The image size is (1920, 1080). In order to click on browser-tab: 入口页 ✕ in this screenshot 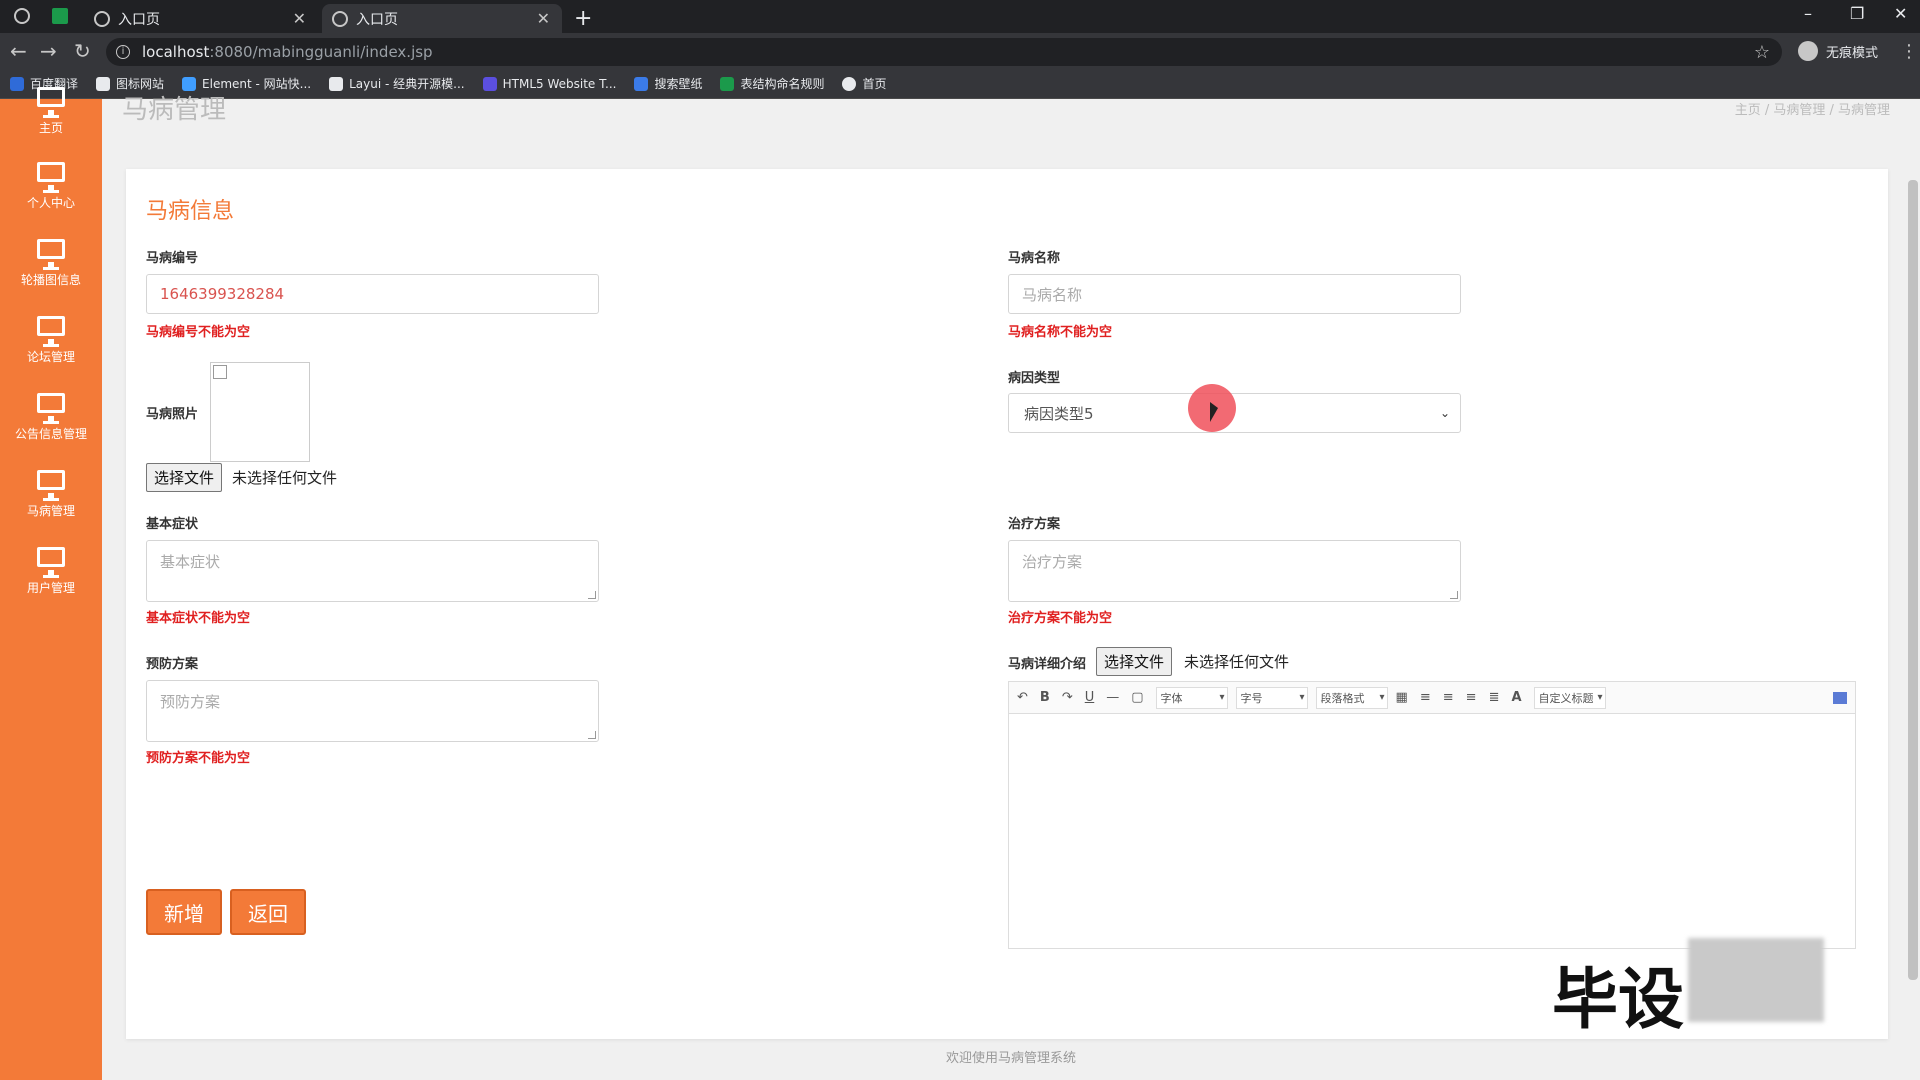, I will do `click(201, 18)`.